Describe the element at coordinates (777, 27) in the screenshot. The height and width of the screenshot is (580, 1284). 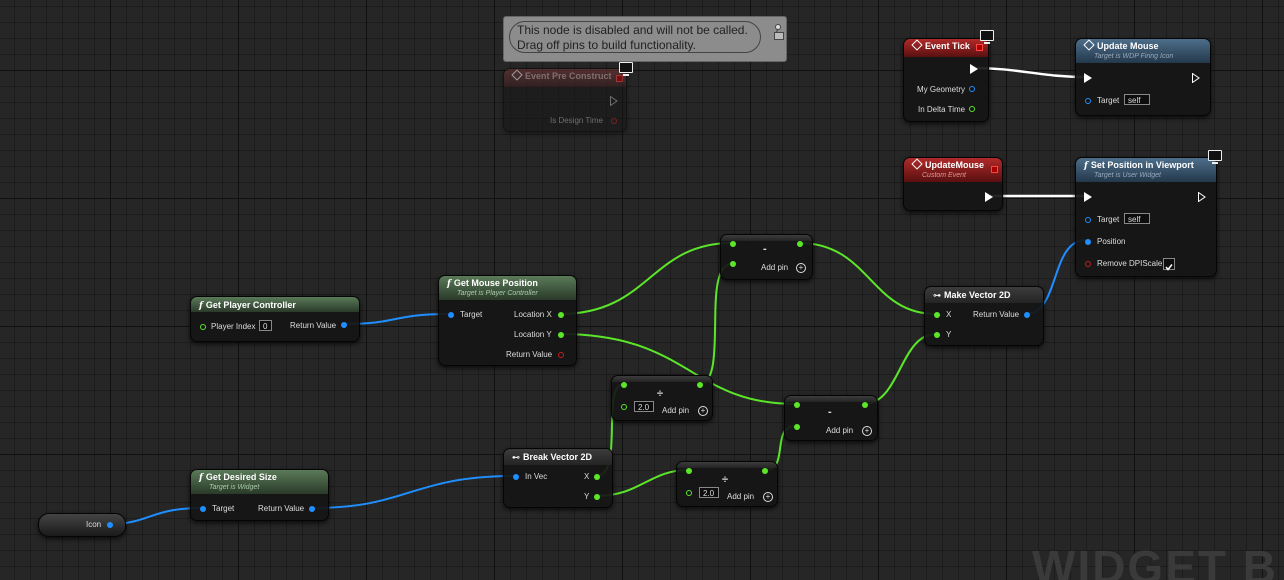
I see `pin-icon` at that location.